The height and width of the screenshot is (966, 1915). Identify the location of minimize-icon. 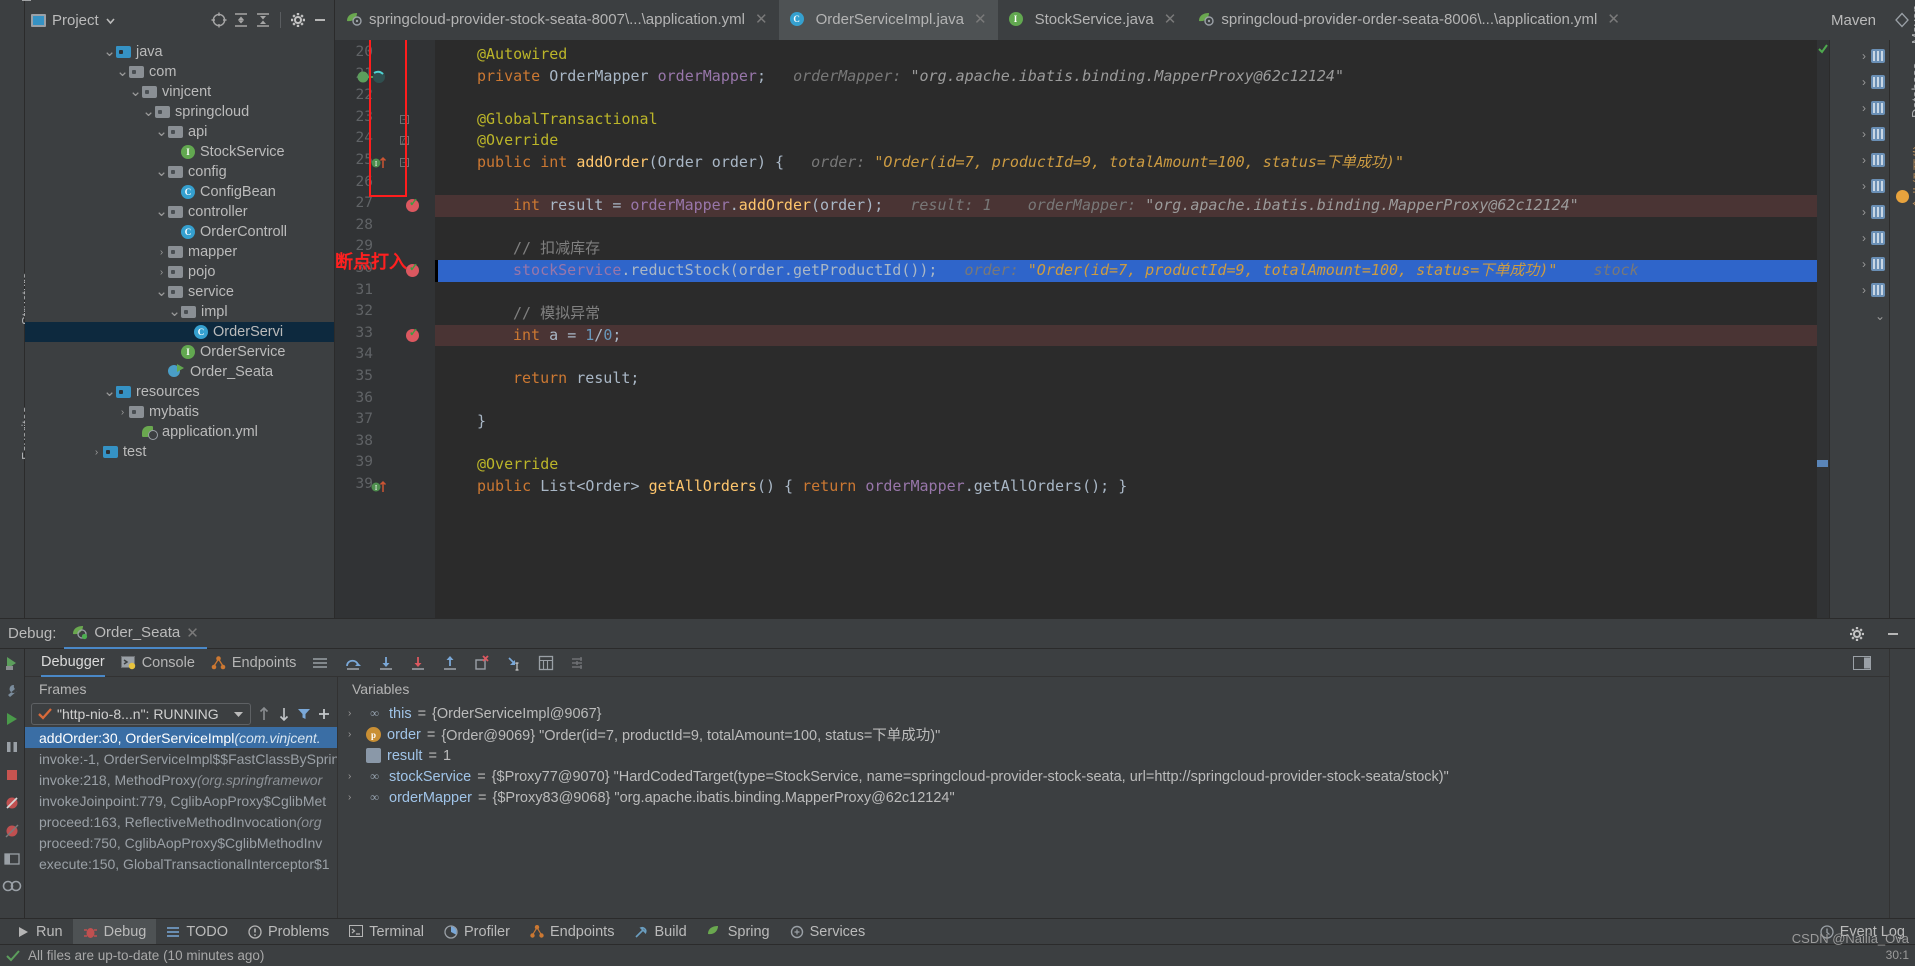
(320, 20).